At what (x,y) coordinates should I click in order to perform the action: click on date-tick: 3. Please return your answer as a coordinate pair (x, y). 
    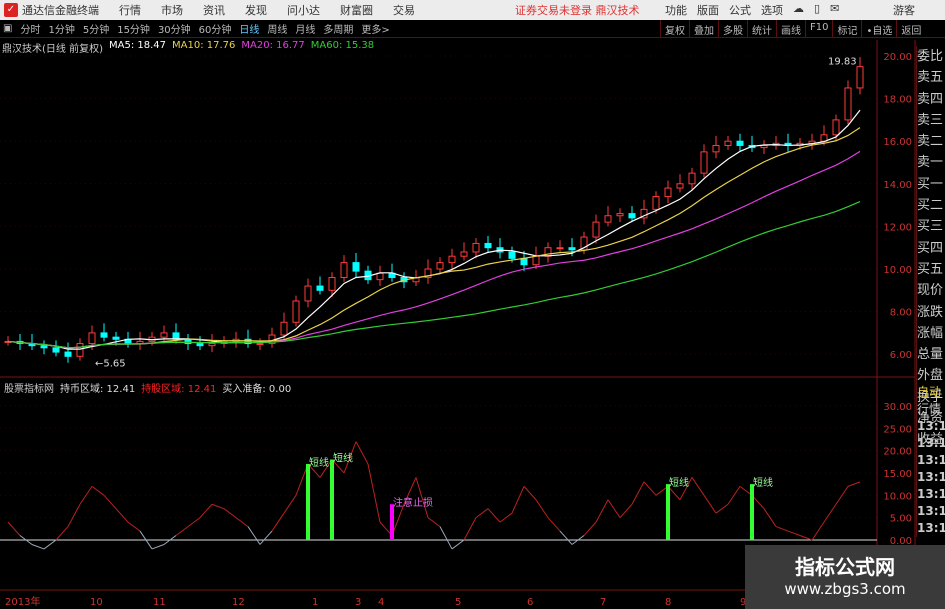
    Looking at the image, I should click on (358, 602).